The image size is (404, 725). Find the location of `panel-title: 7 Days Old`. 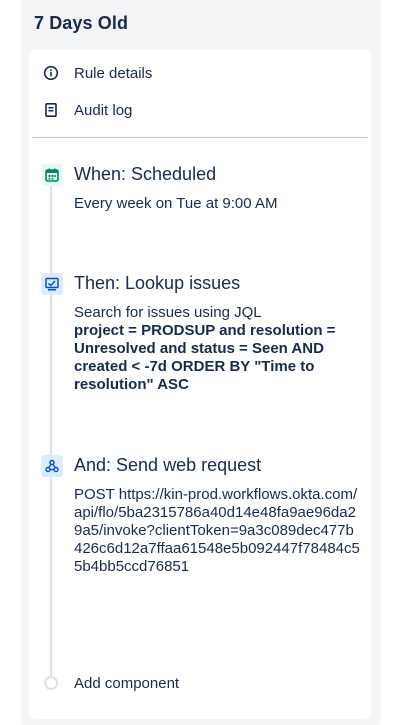

panel-title: 7 Days Old is located at coordinates (81, 23).